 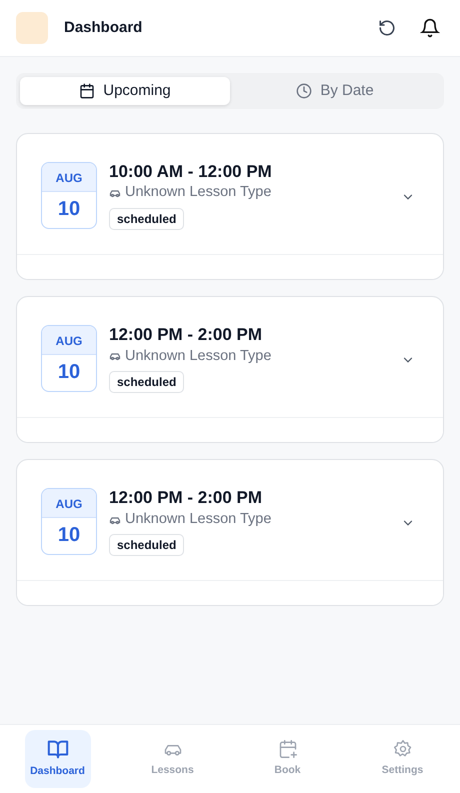 What do you see at coordinates (32, 28) in the screenshot?
I see `app-logo` at bounding box center [32, 28].